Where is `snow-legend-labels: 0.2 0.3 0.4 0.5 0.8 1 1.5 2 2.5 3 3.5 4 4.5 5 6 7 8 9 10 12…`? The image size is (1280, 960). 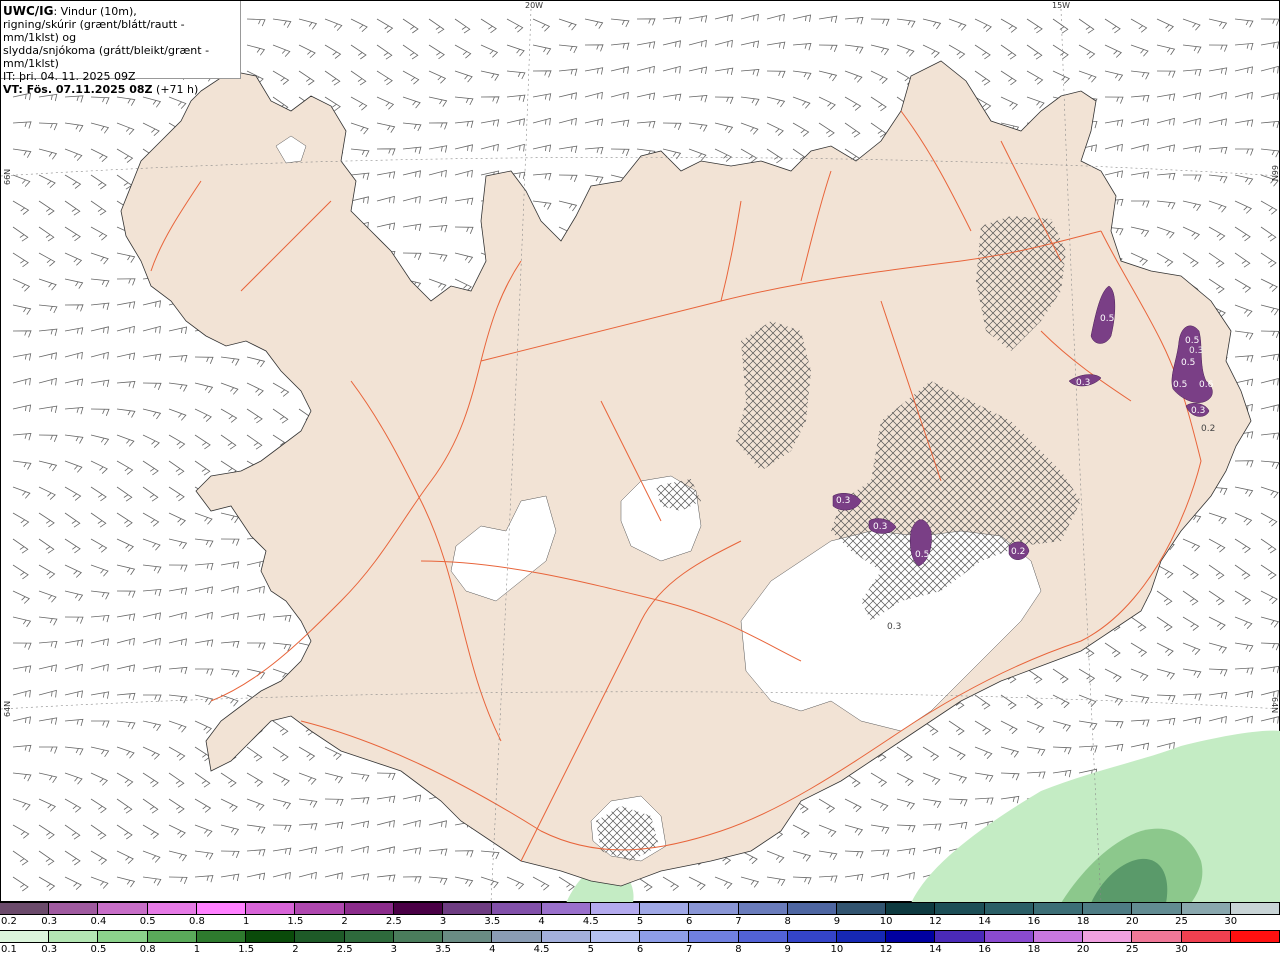 snow-legend-labels: 0.2 0.3 0.4 0.5 0.8 1 1.5 2 2.5 3 3.5 4 4.5 5 6 7 8 9 10 12… is located at coordinates (640, 922).